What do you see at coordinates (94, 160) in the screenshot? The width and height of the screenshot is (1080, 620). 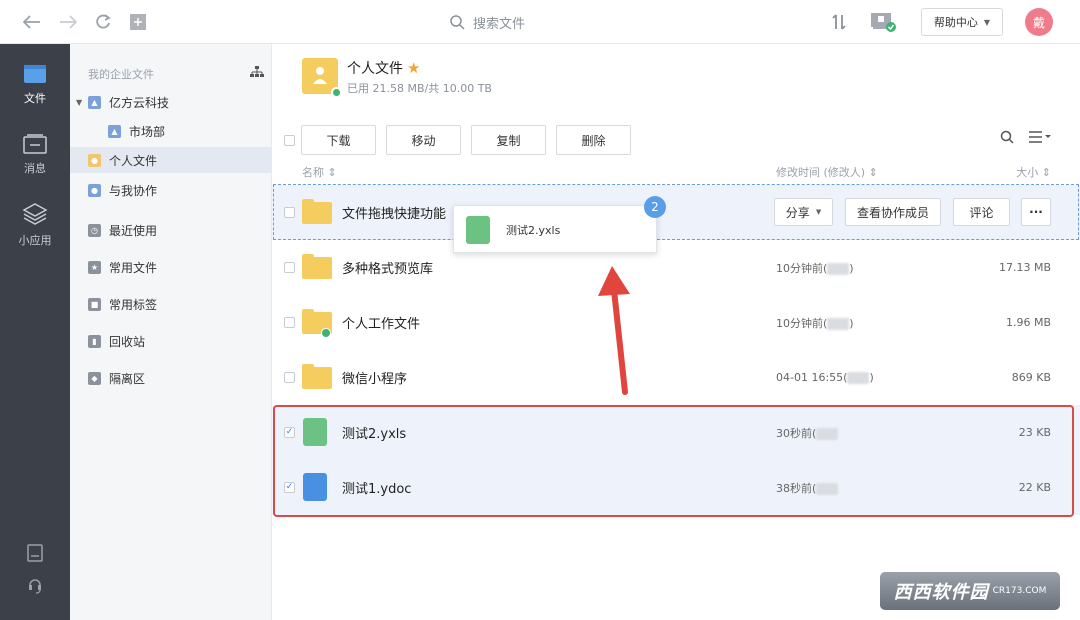 I see `personal-icon: ●` at bounding box center [94, 160].